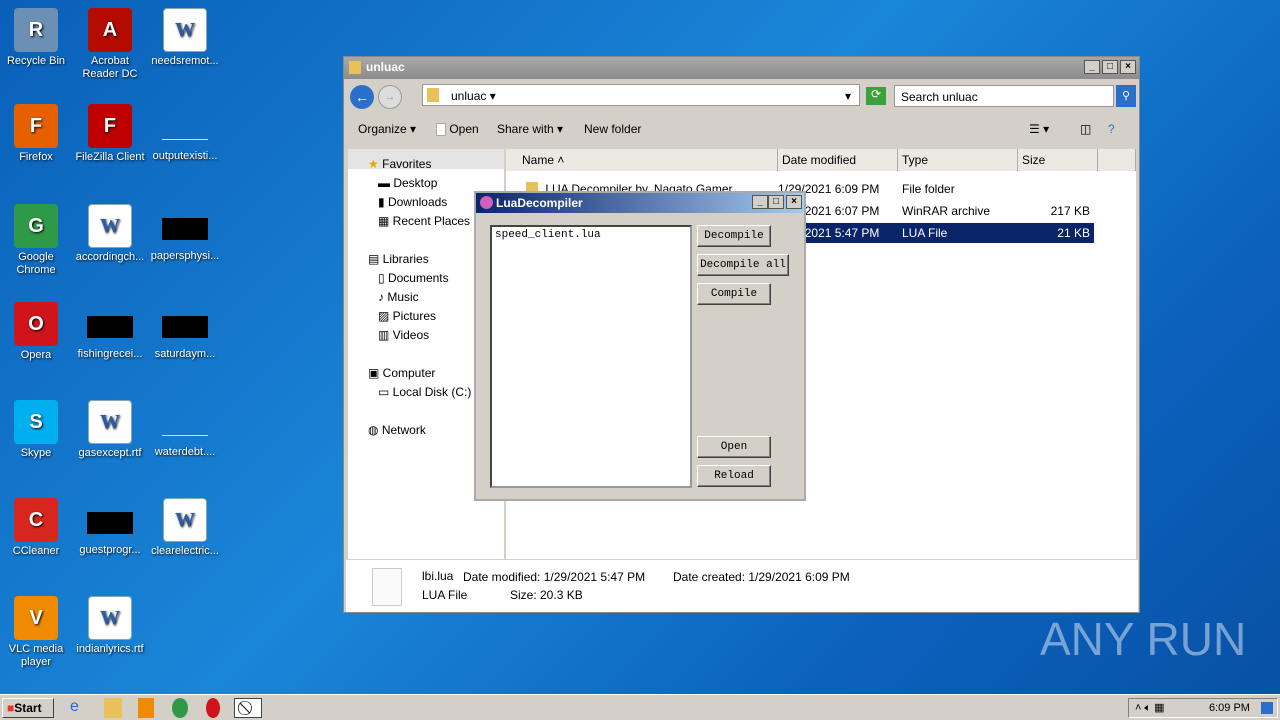 This screenshot has height=720, width=1280. I want to click on search-input: Search unluac, so click(1004, 96).